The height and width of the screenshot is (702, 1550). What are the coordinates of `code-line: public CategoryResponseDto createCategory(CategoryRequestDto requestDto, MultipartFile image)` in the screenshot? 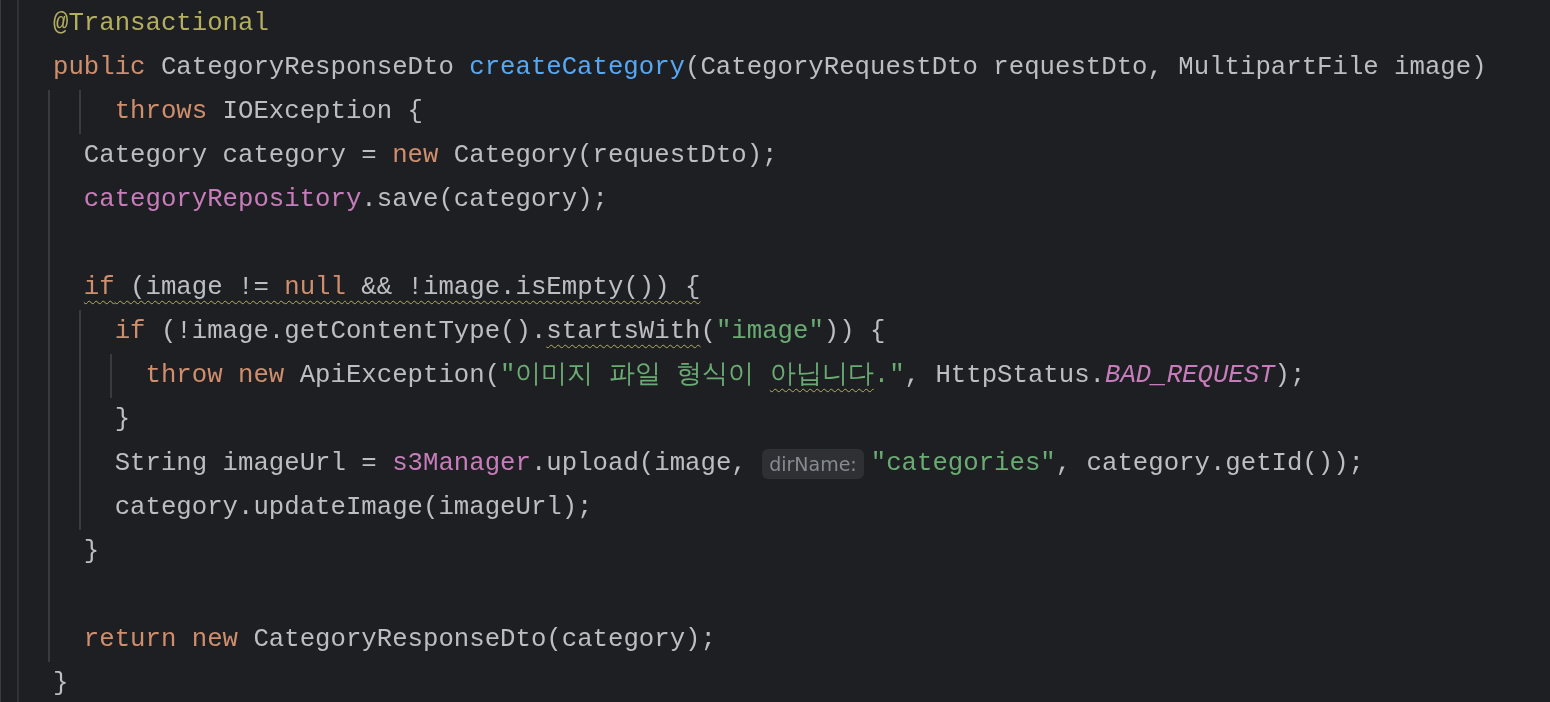 It's located at (770, 67).